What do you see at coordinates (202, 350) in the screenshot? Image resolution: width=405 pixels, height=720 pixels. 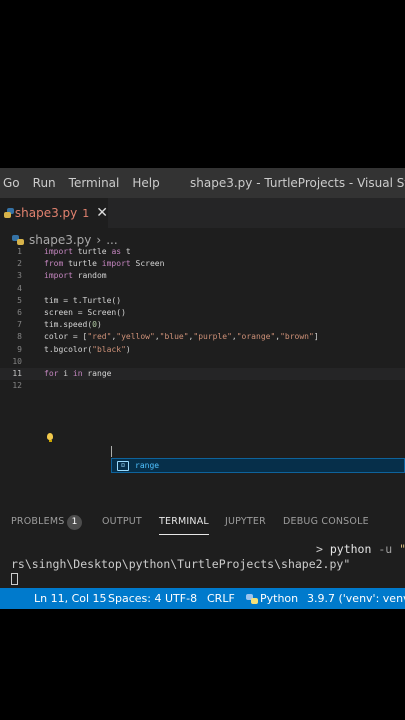 I see `code-line: 9 t.bgcolor("black")` at bounding box center [202, 350].